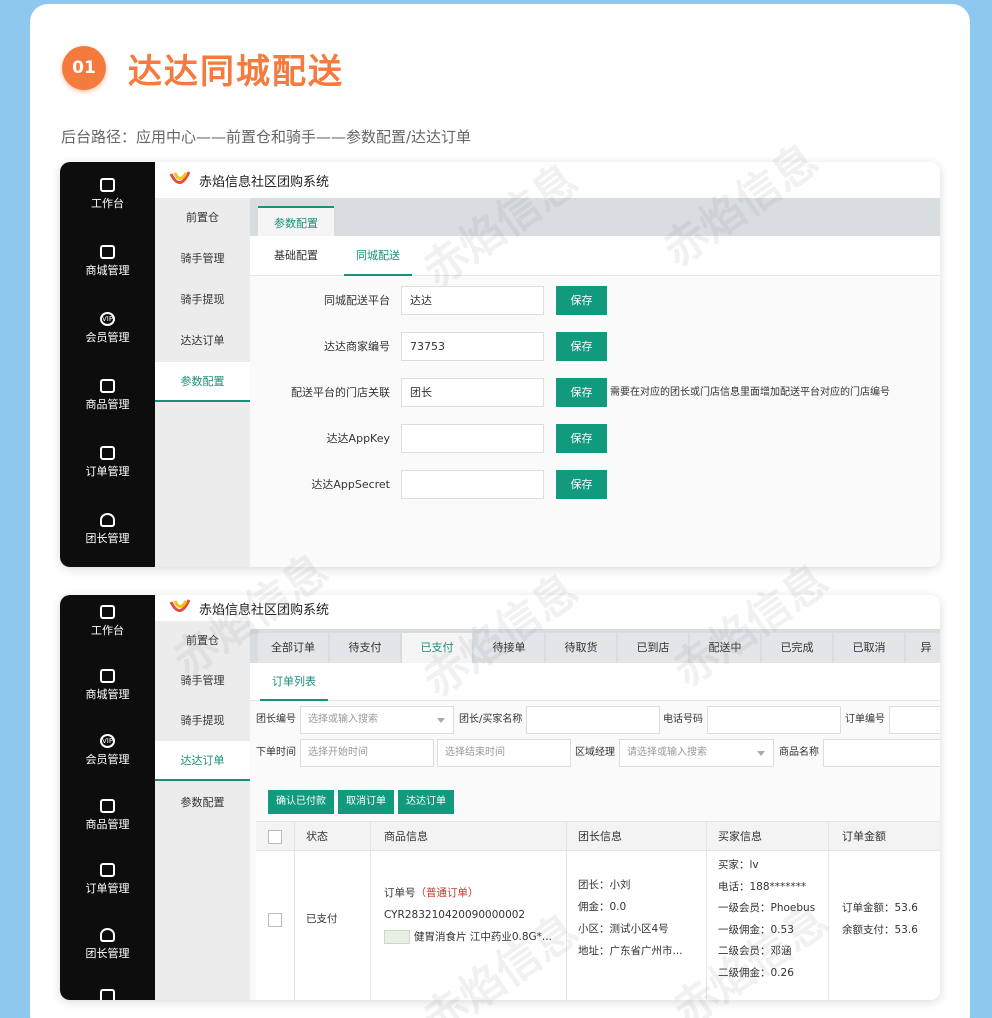 This screenshot has height=1018, width=992. I want to click on config-subtabs: 基础配置 同城配送, so click(595, 256).